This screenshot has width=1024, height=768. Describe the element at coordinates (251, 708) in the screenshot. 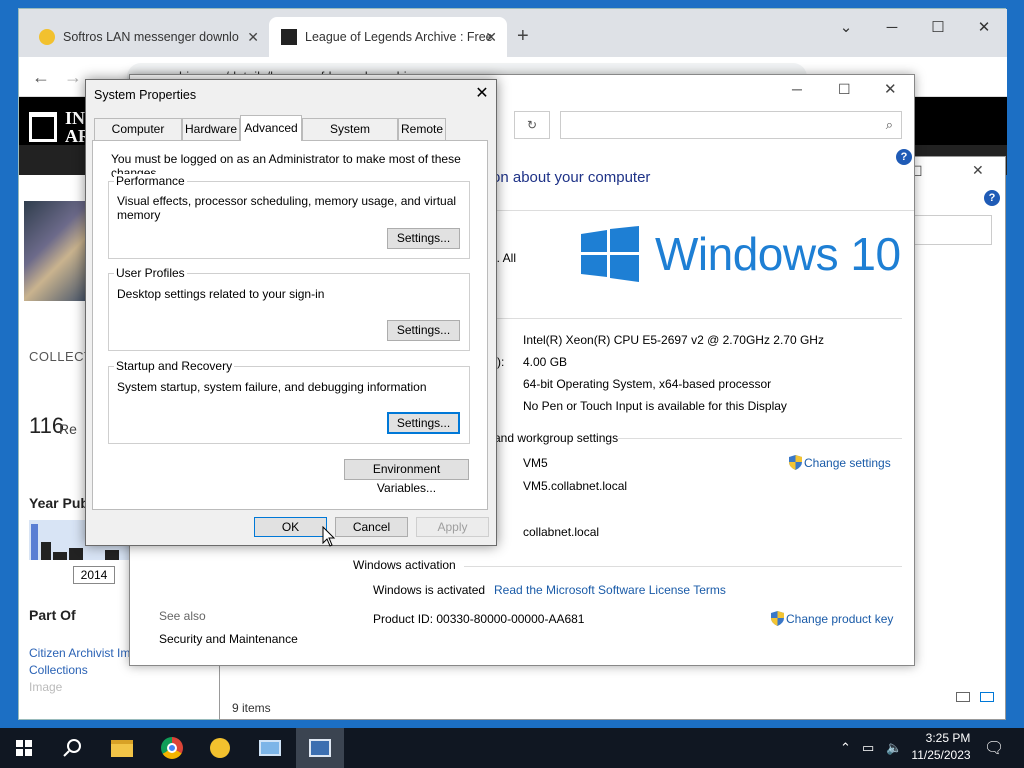

I see `explorer-item-count: 9 items` at that location.